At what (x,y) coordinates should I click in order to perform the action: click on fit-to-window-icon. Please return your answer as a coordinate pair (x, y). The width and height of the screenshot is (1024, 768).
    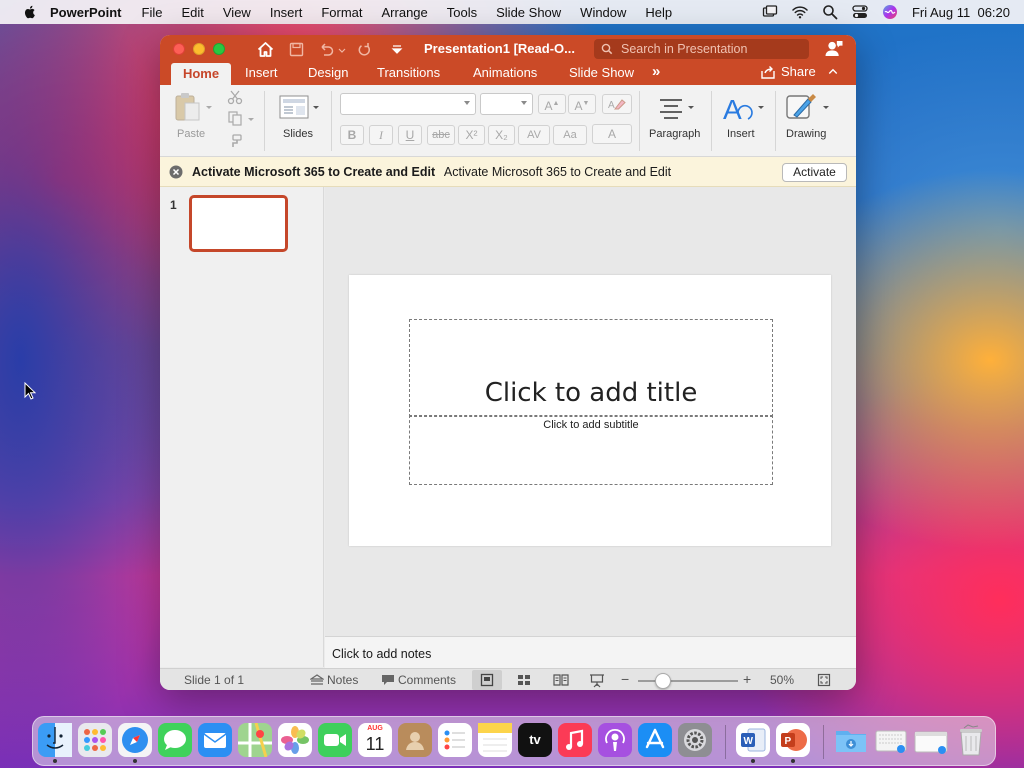
    Looking at the image, I should click on (824, 680).